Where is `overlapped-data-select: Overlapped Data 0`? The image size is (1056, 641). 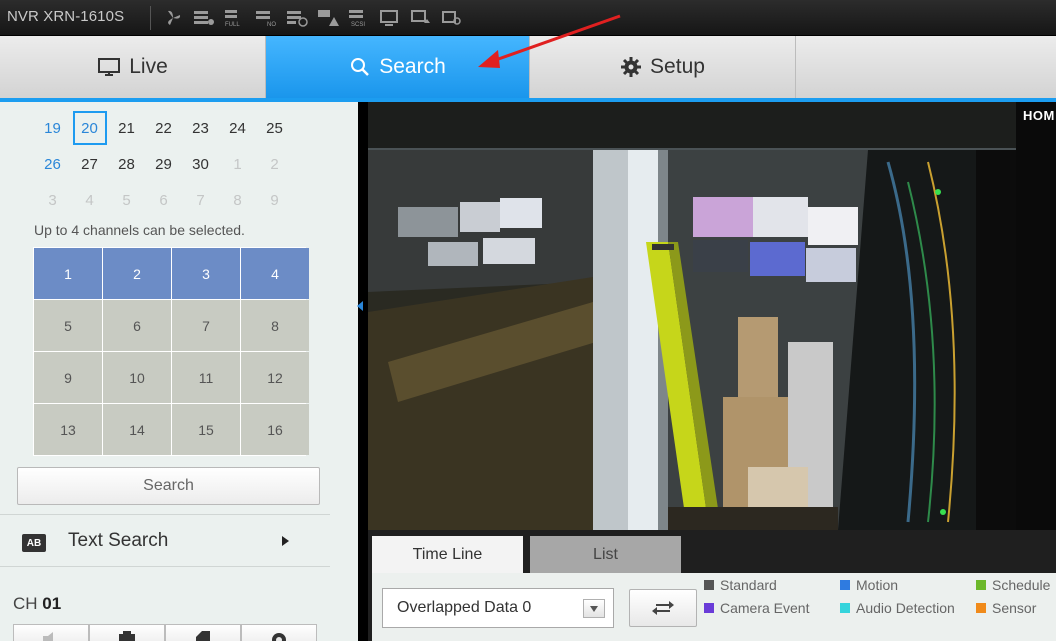 overlapped-data-select: Overlapped Data 0 is located at coordinates (498, 608).